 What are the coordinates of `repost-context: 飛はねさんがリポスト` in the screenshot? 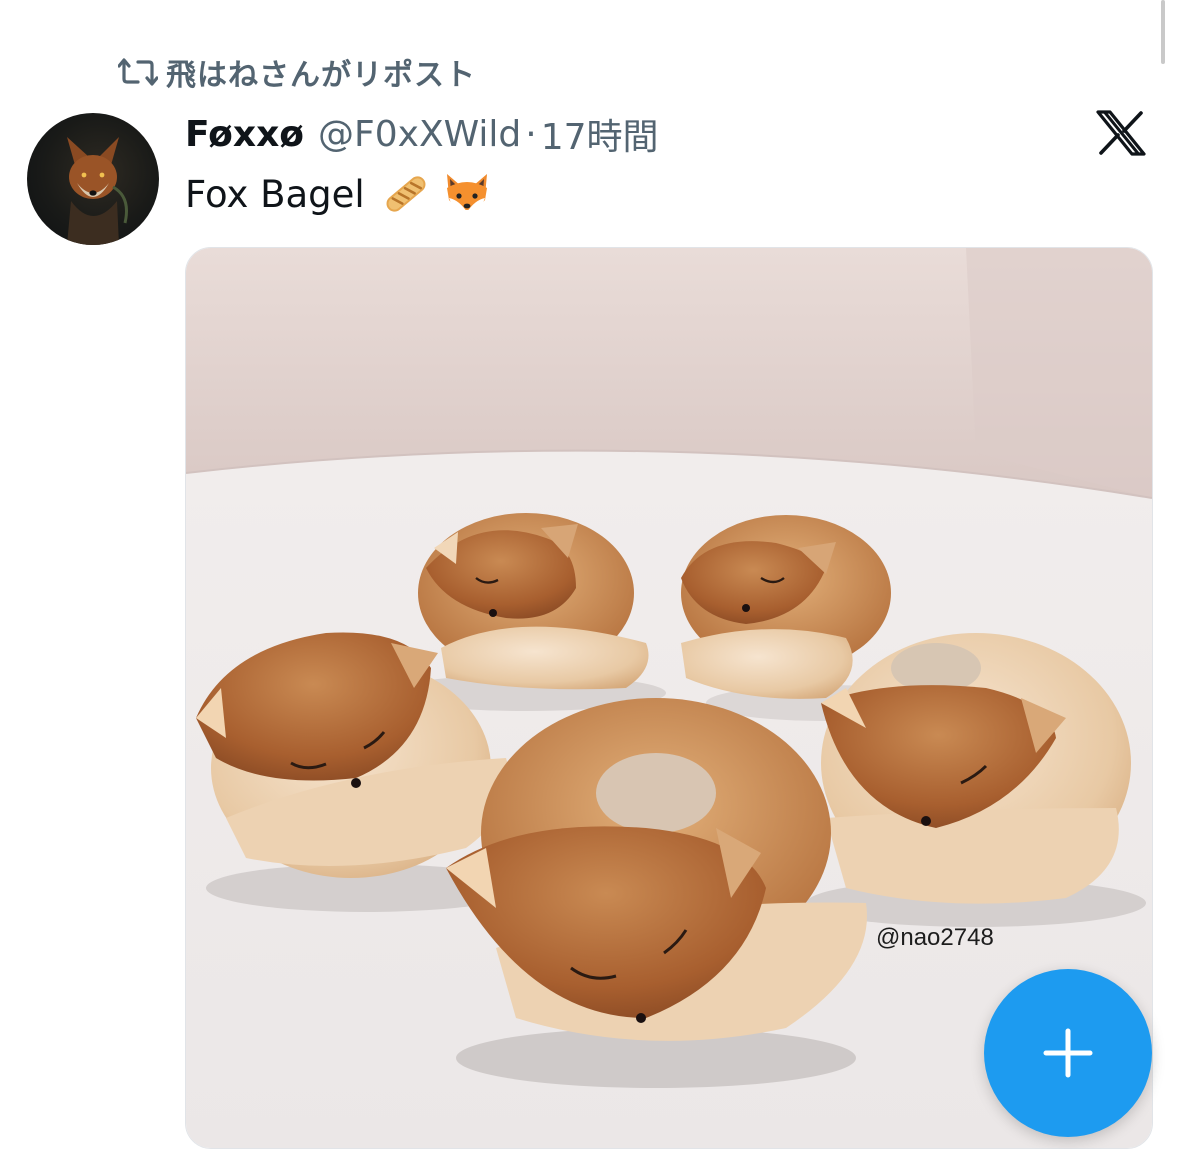 It's located at (297, 72).